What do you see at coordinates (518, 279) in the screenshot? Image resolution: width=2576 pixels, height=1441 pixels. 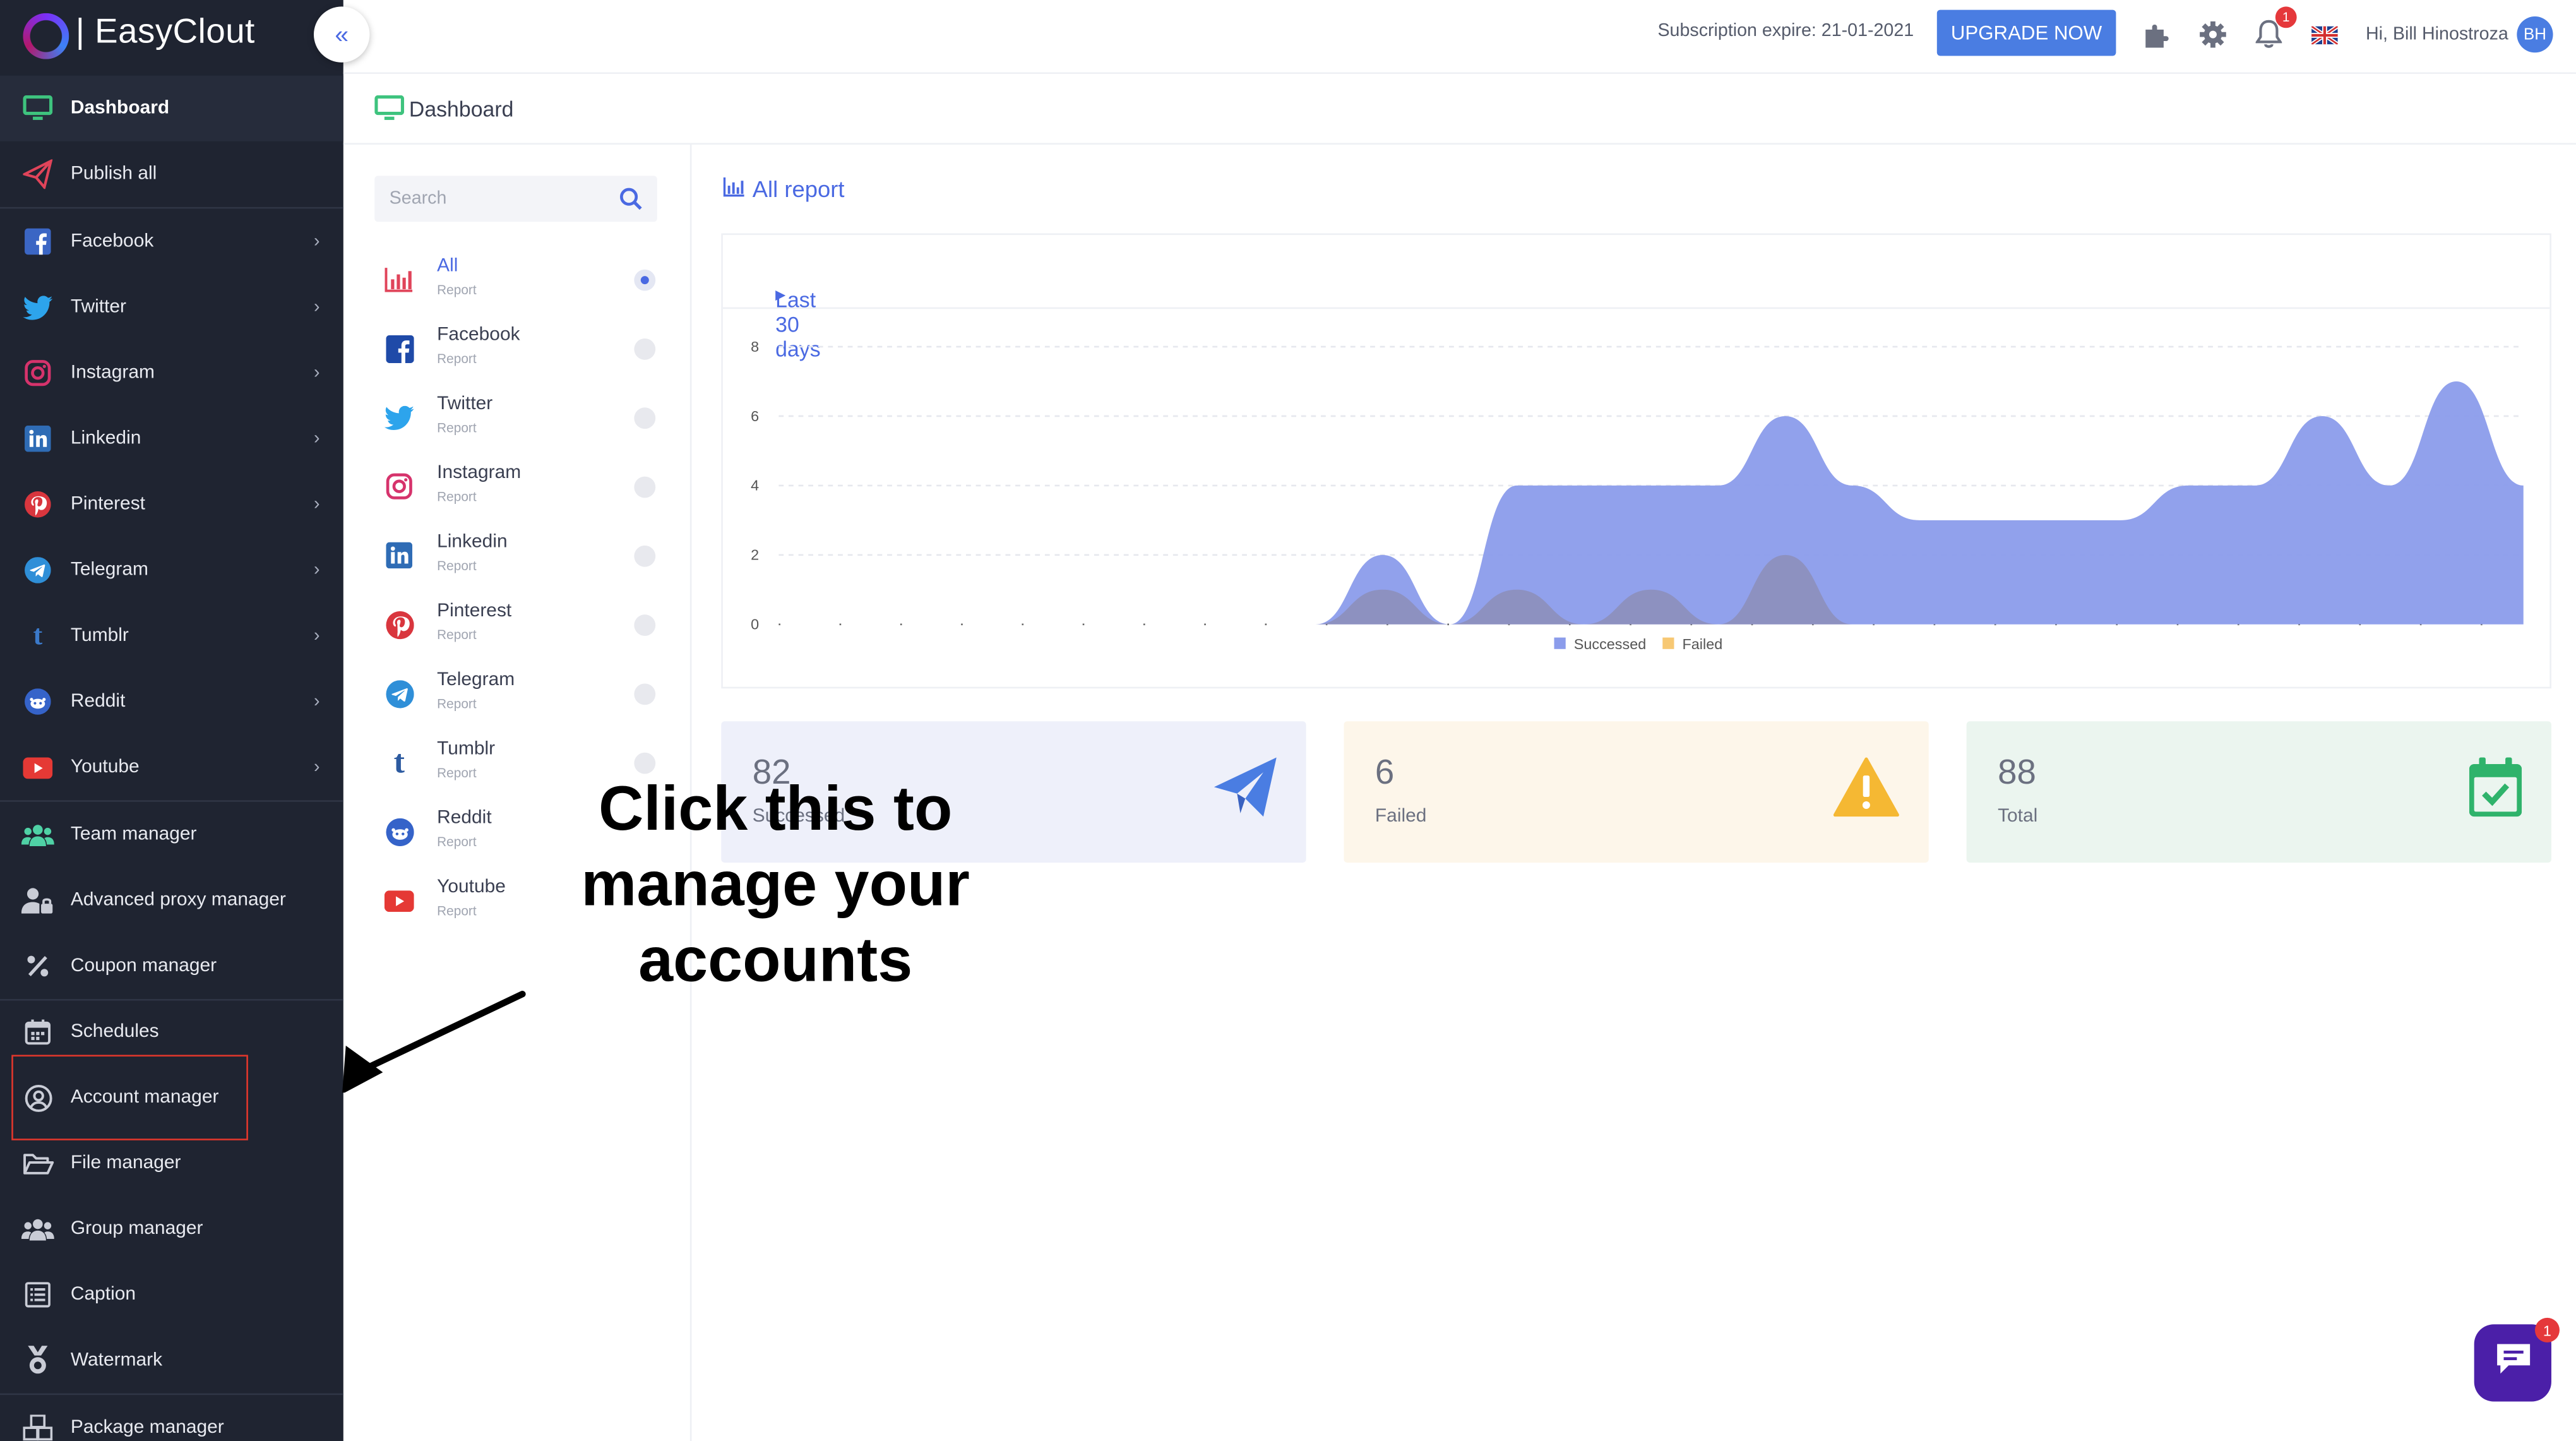 I see `report-item-all: All Report` at bounding box center [518, 279].